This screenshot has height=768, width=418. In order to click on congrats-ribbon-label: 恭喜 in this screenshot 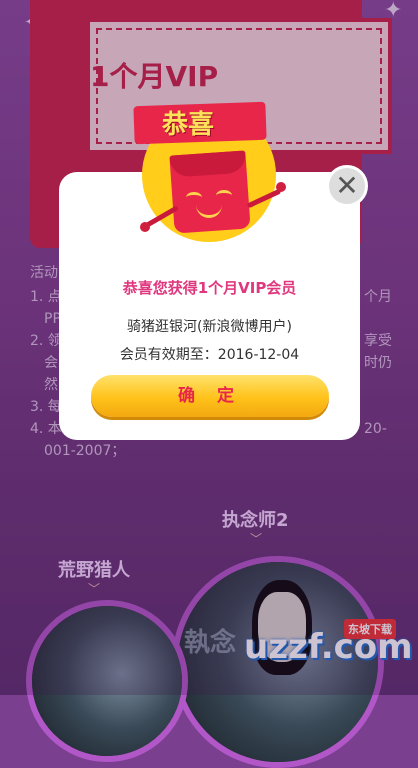, I will do `click(188, 125)`.